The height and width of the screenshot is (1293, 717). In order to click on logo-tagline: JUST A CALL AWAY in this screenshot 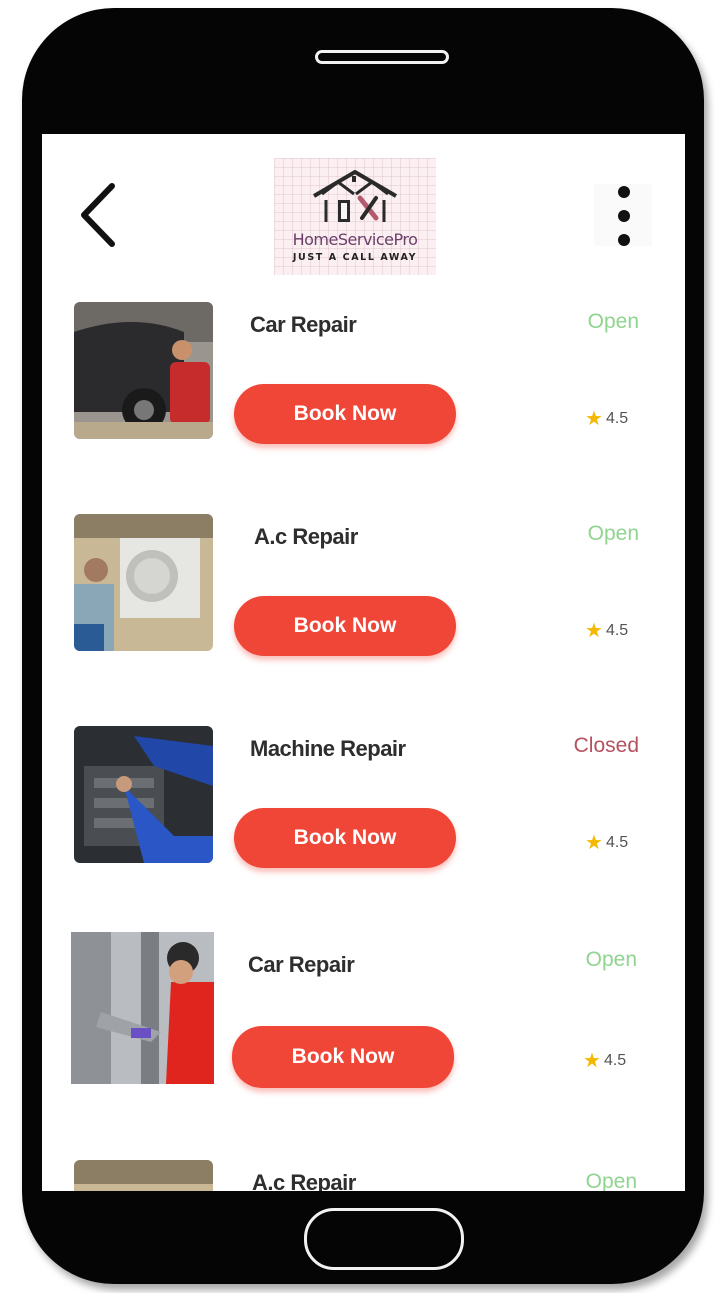, I will do `click(355, 257)`.